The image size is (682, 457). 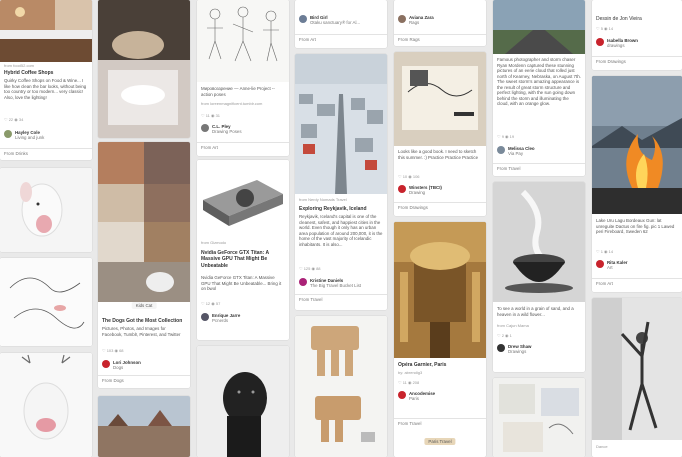 What do you see at coordinates (310, 268) in the screenshot?
I see `pin-stats: ♡ 125 ◉ 88` at bounding box center [310, 268].